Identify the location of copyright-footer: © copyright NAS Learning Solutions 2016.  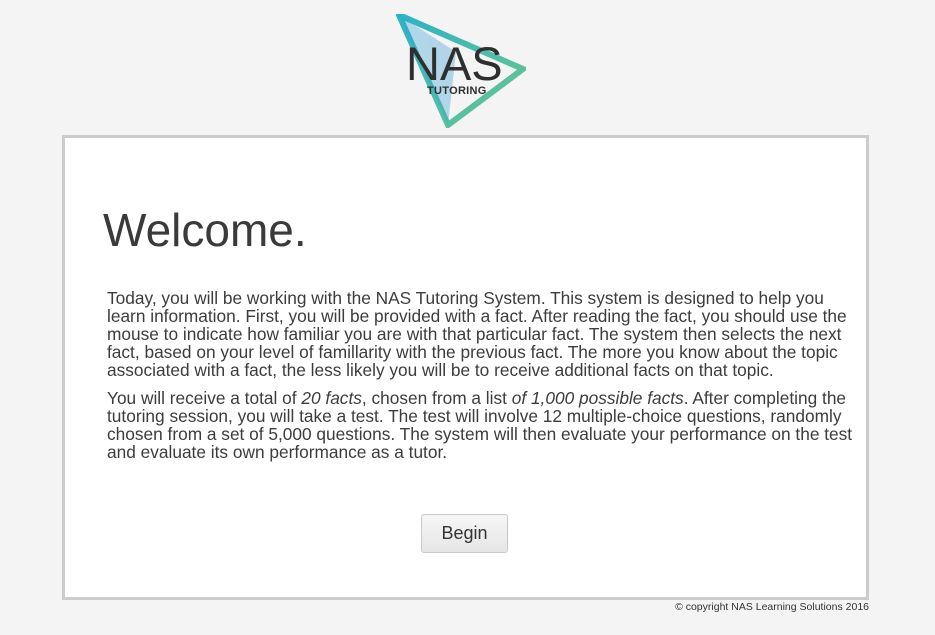
(772, 607).